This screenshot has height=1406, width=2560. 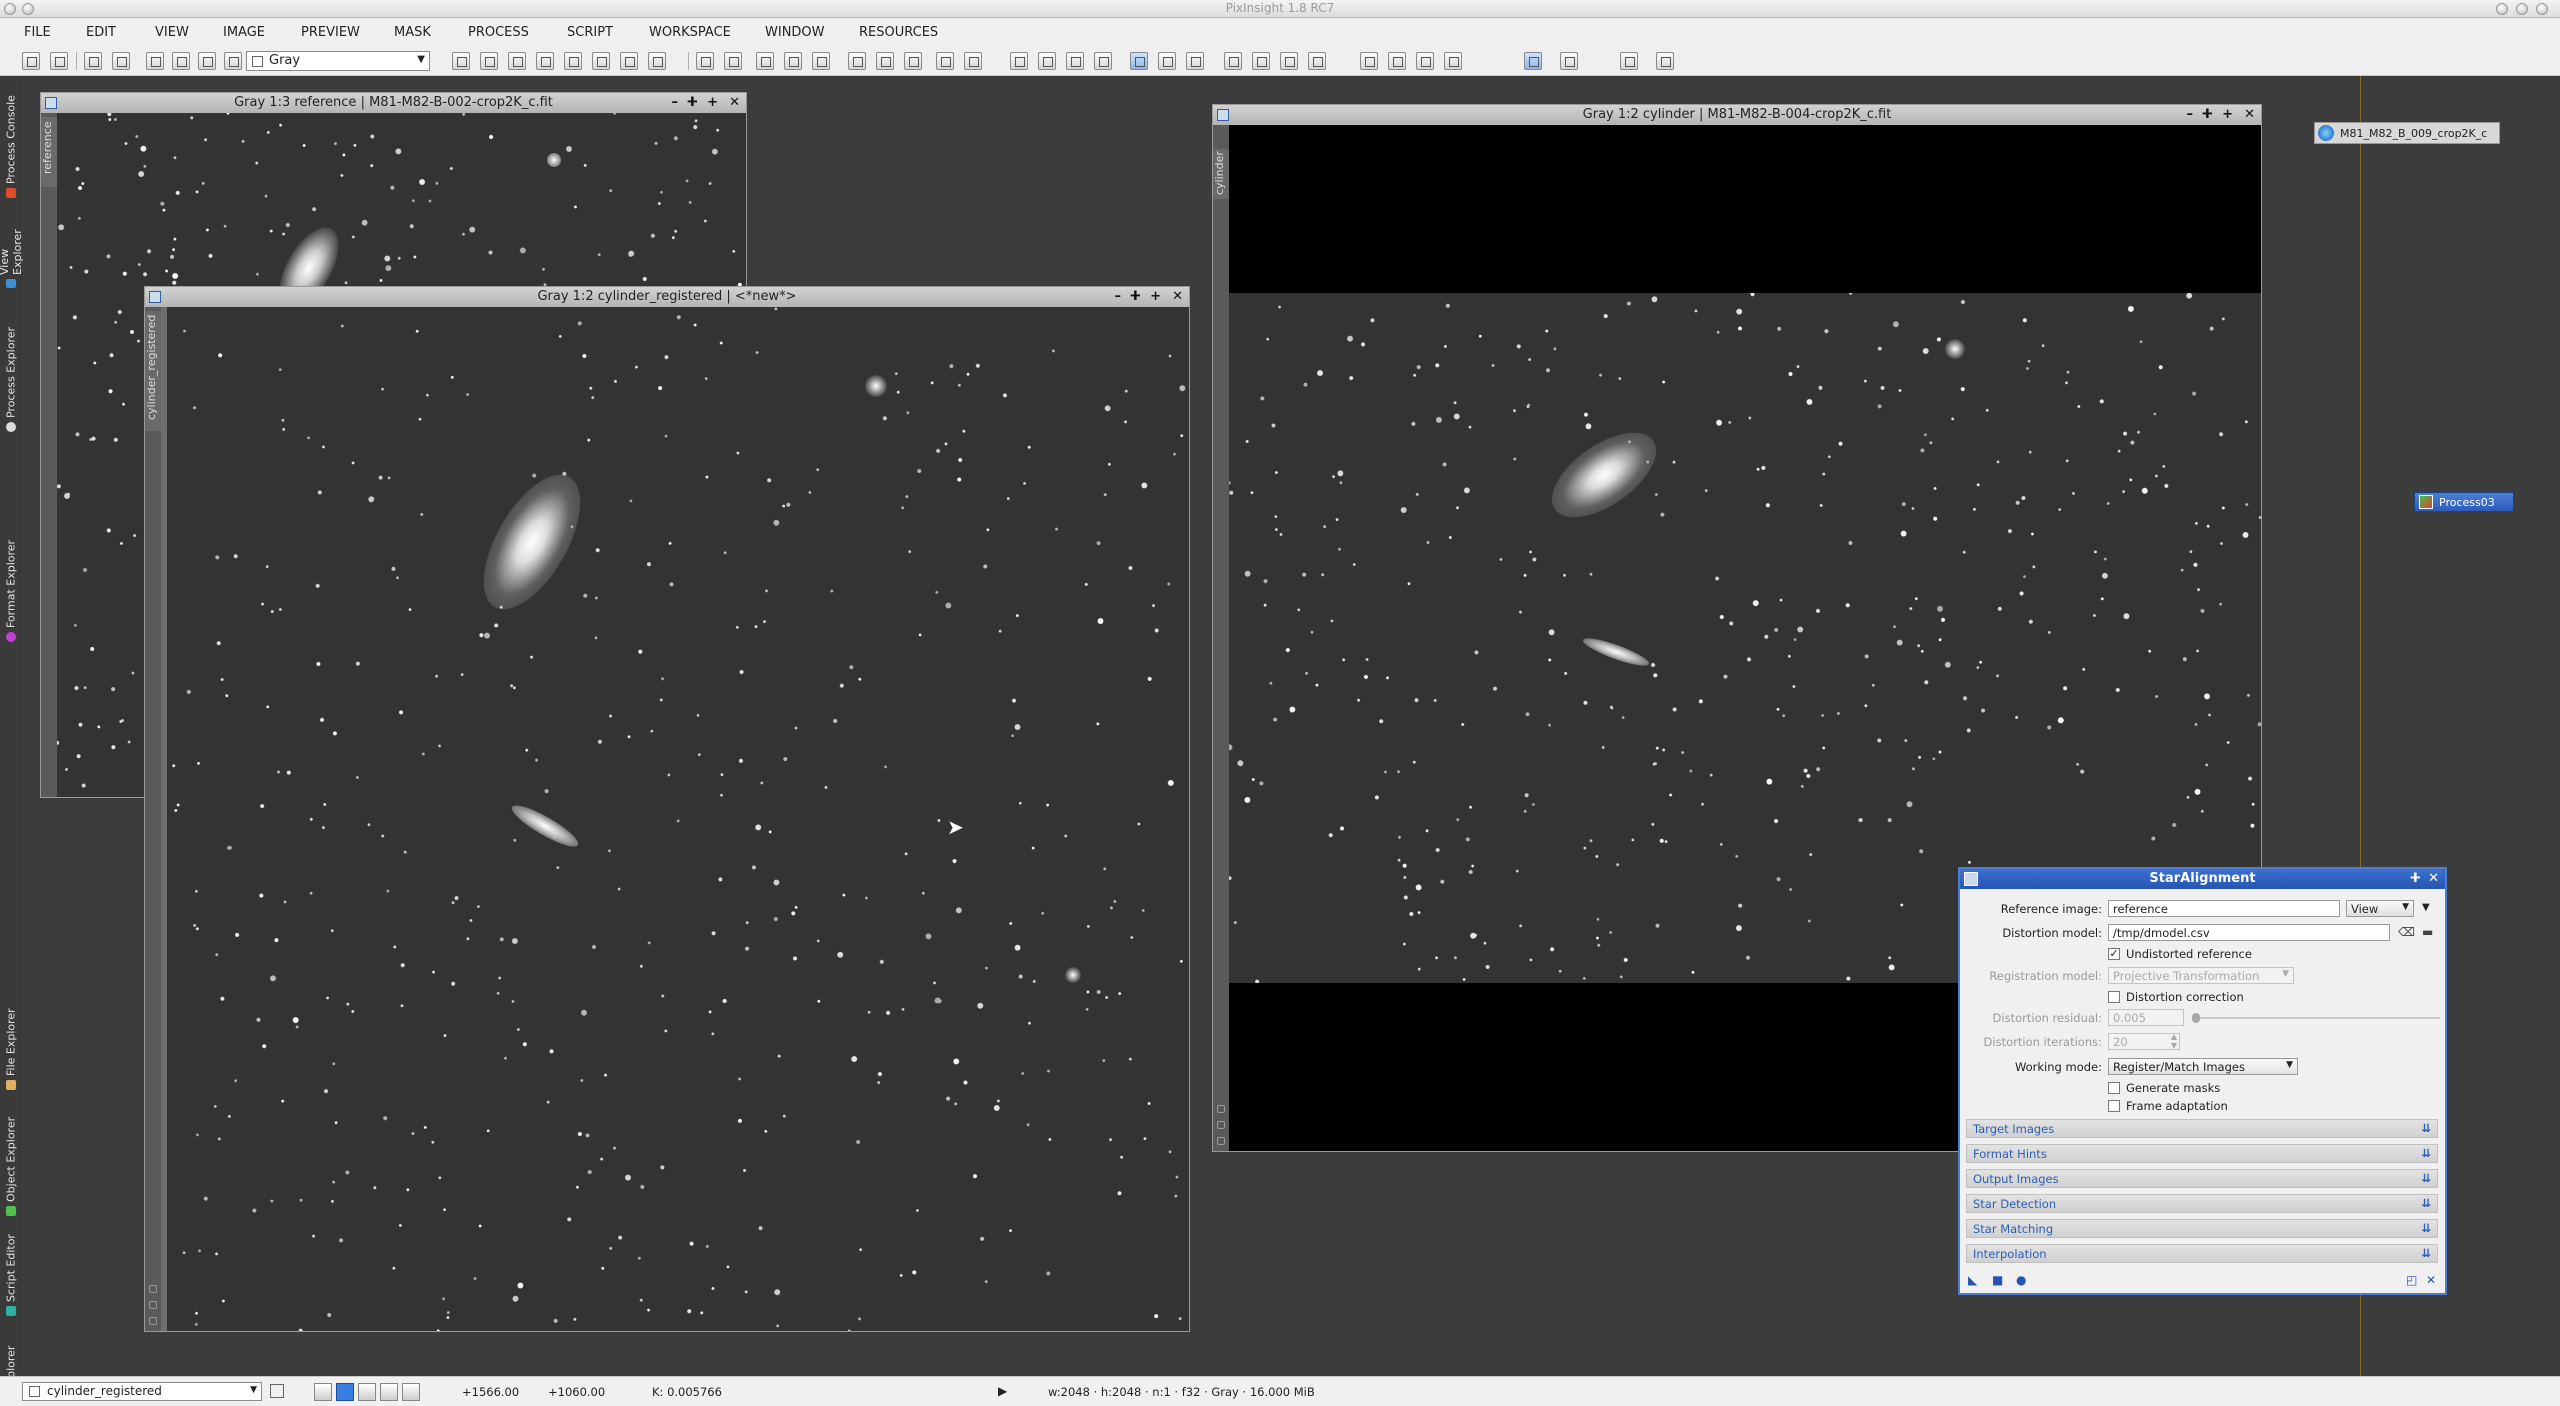 What do you see at coordinates (153, 371) in the screenshot?
I see `view-id-tab: cylinder_registered` at bounding box center [153, 371].